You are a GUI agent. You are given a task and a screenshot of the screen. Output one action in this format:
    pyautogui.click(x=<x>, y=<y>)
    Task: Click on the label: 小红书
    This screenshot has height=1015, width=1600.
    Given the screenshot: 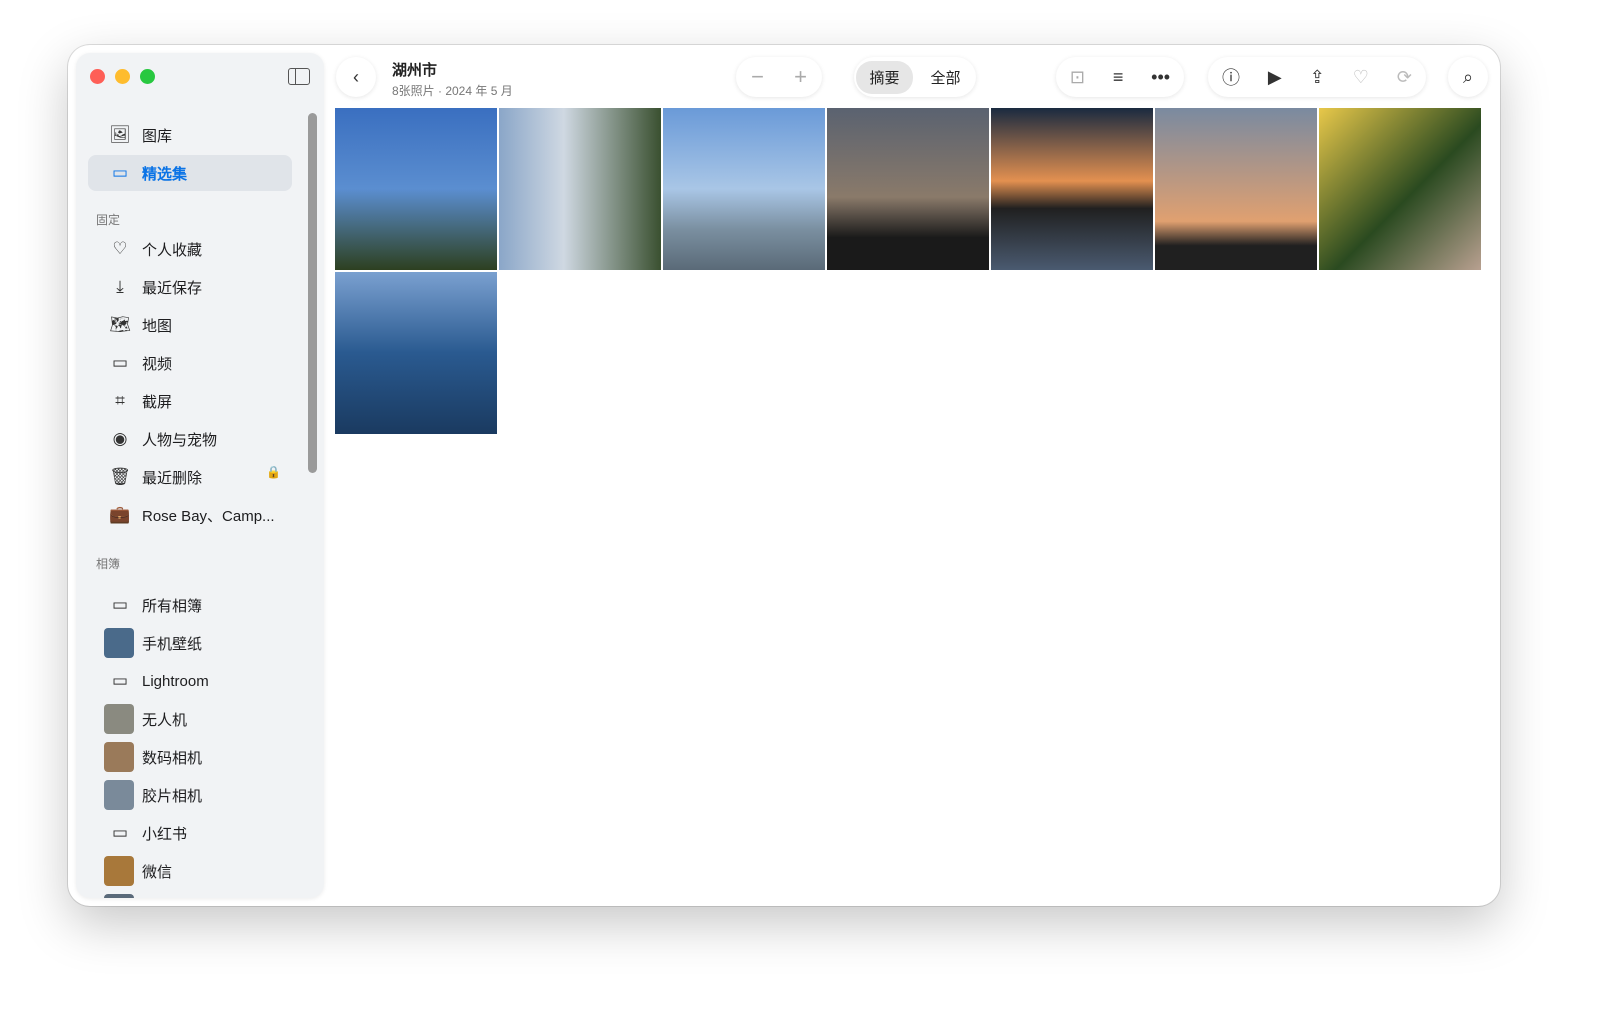 What is the action you would take?
    pyautogui.click(x=165, y=834)
    